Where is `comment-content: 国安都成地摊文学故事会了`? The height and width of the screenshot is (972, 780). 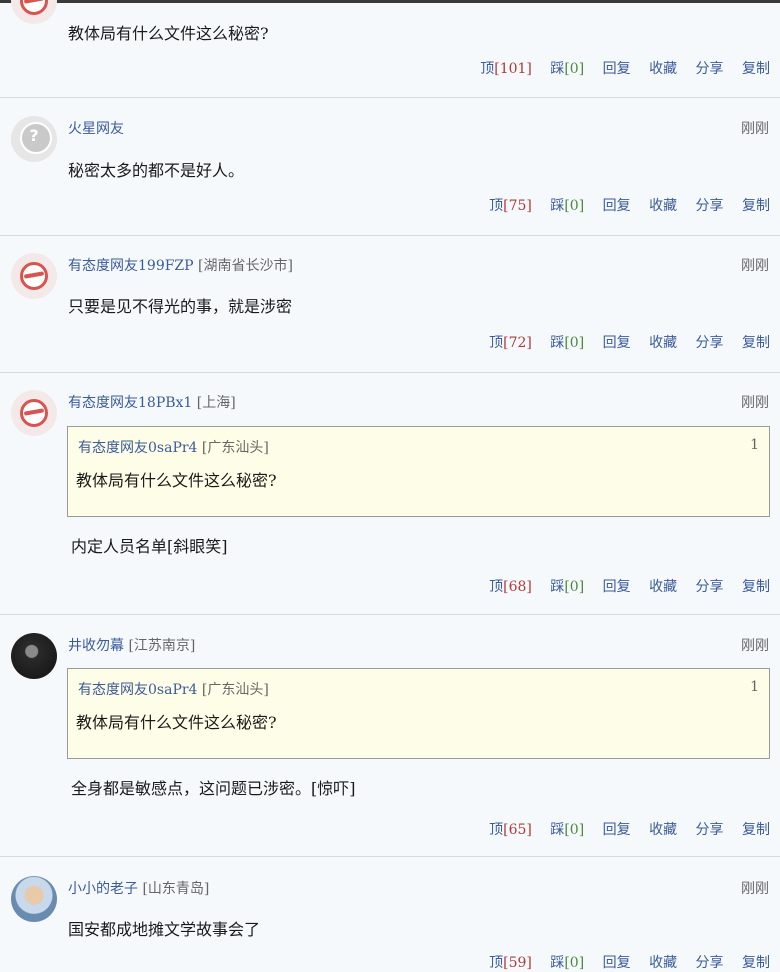
comment-content: 国安都成地摊文学故事会了 is located at coordinates (164, 929).